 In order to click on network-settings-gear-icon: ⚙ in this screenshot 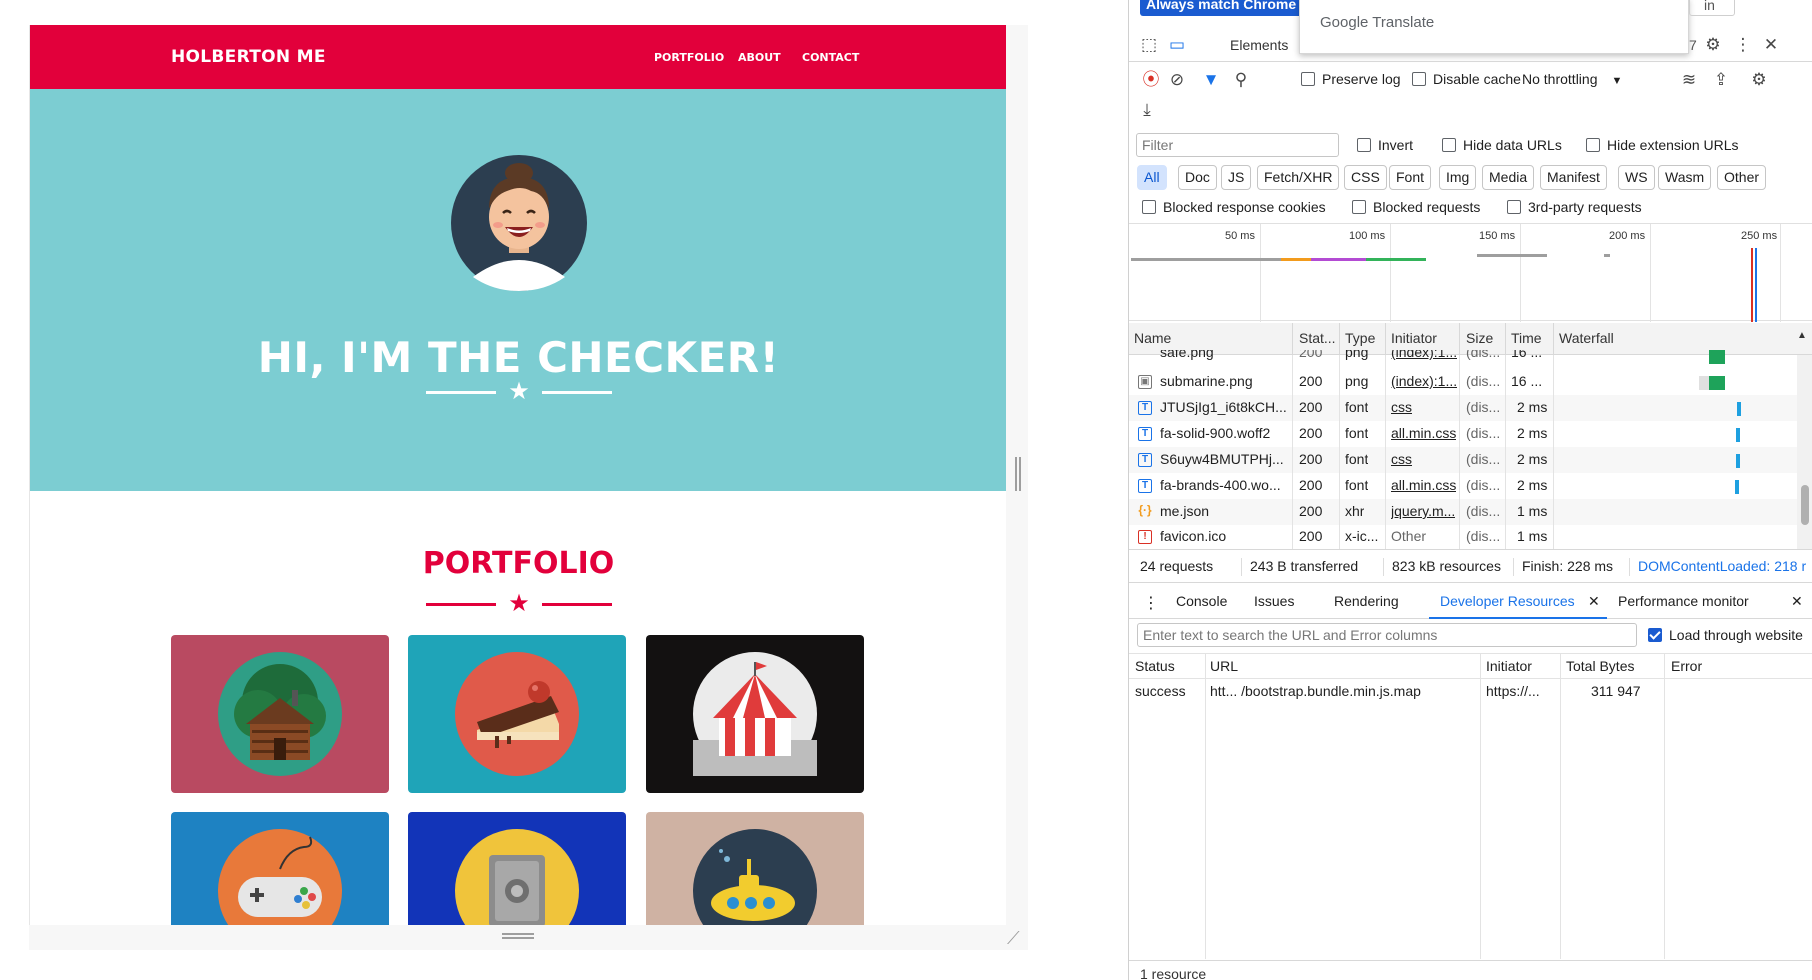, I will do `click(1759, 80)`.